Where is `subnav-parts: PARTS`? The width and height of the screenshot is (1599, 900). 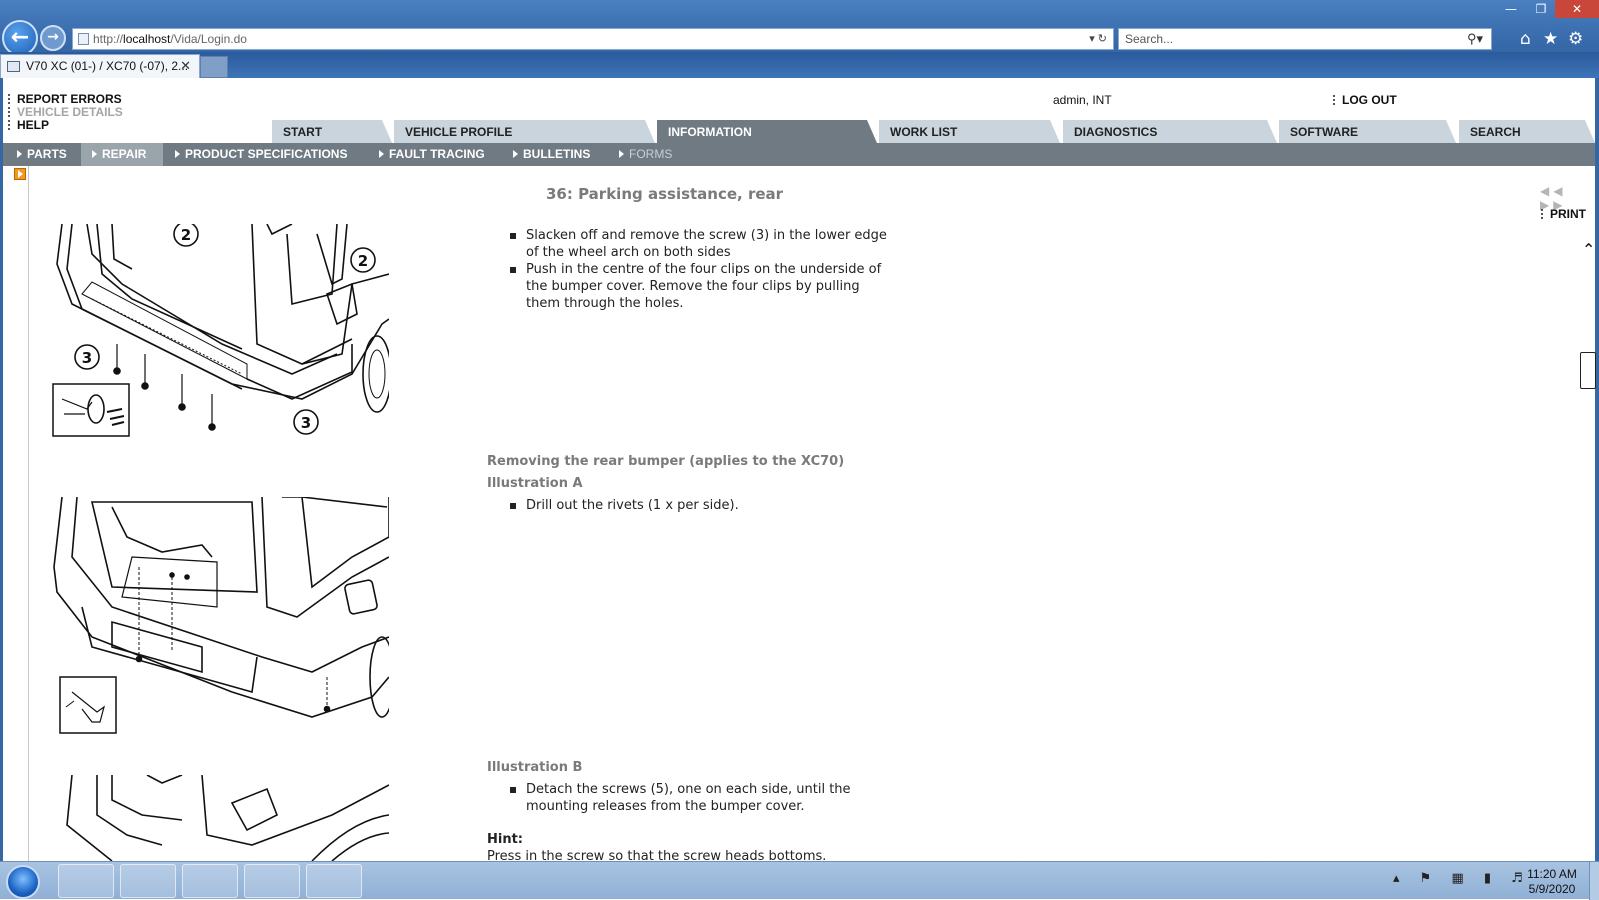 subnav-parts: PARTS is located at coordinates (42, 154).